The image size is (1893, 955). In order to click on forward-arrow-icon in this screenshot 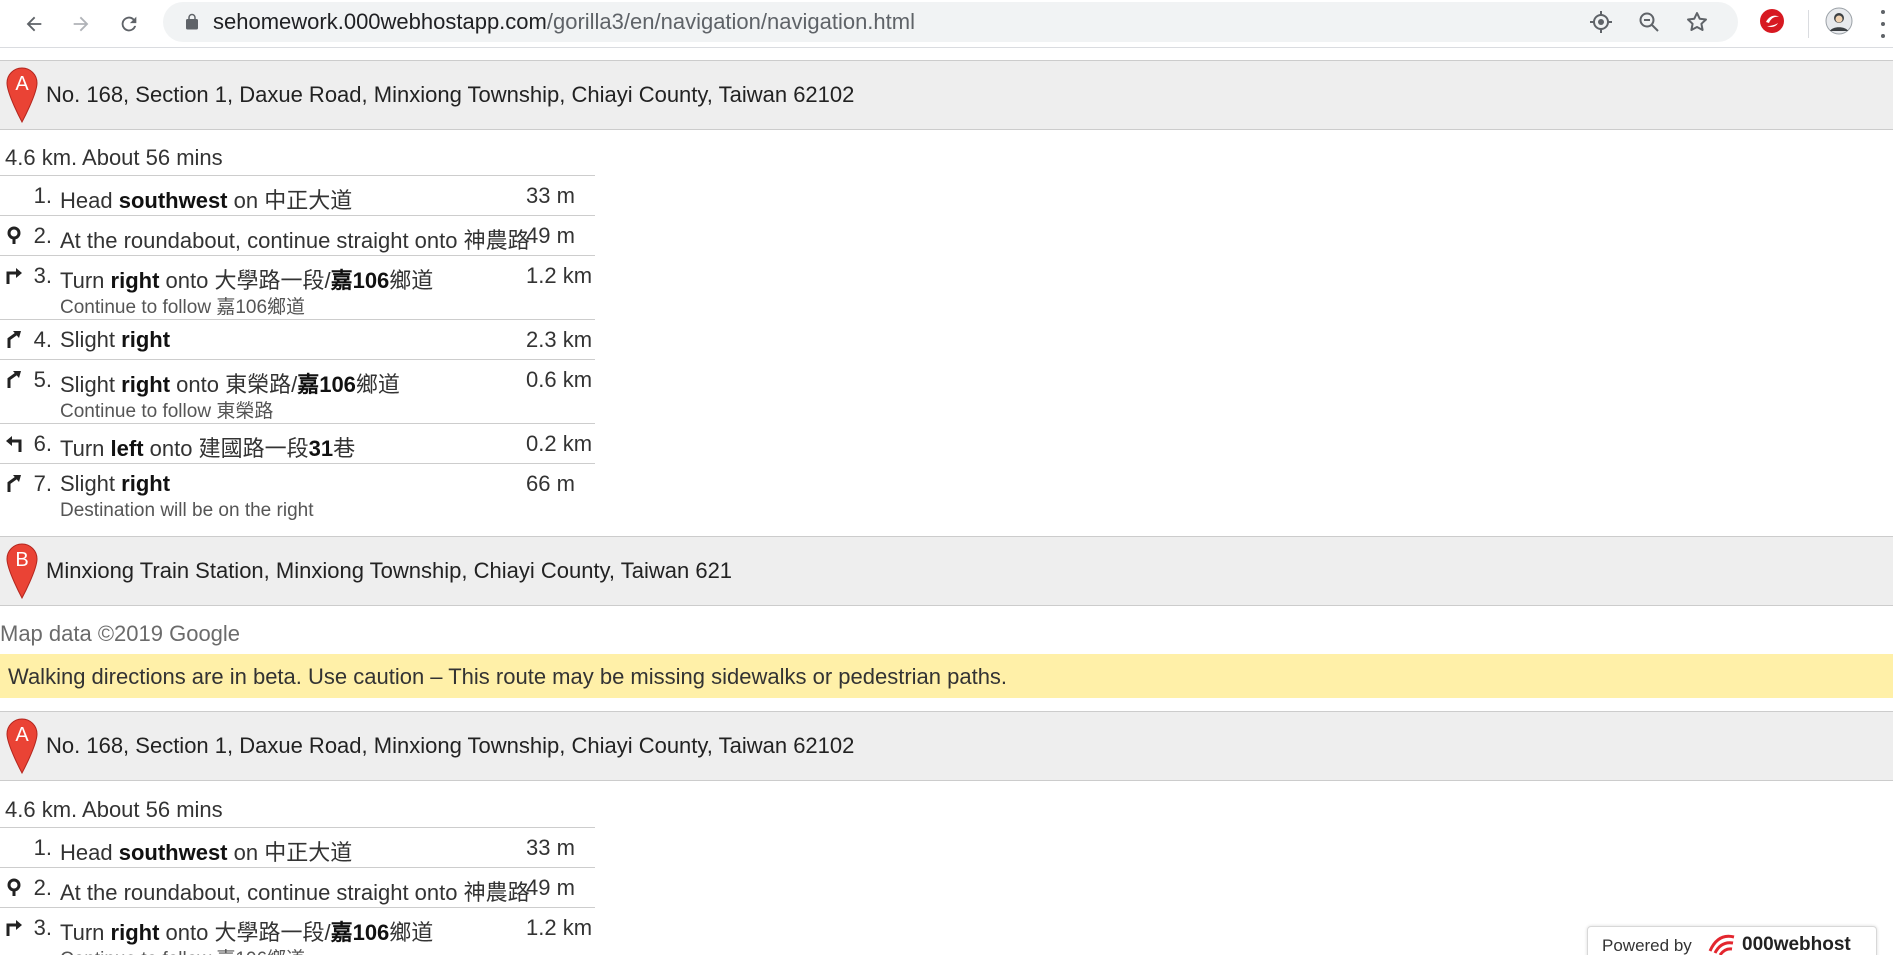, I will do `click(81, 24)`.